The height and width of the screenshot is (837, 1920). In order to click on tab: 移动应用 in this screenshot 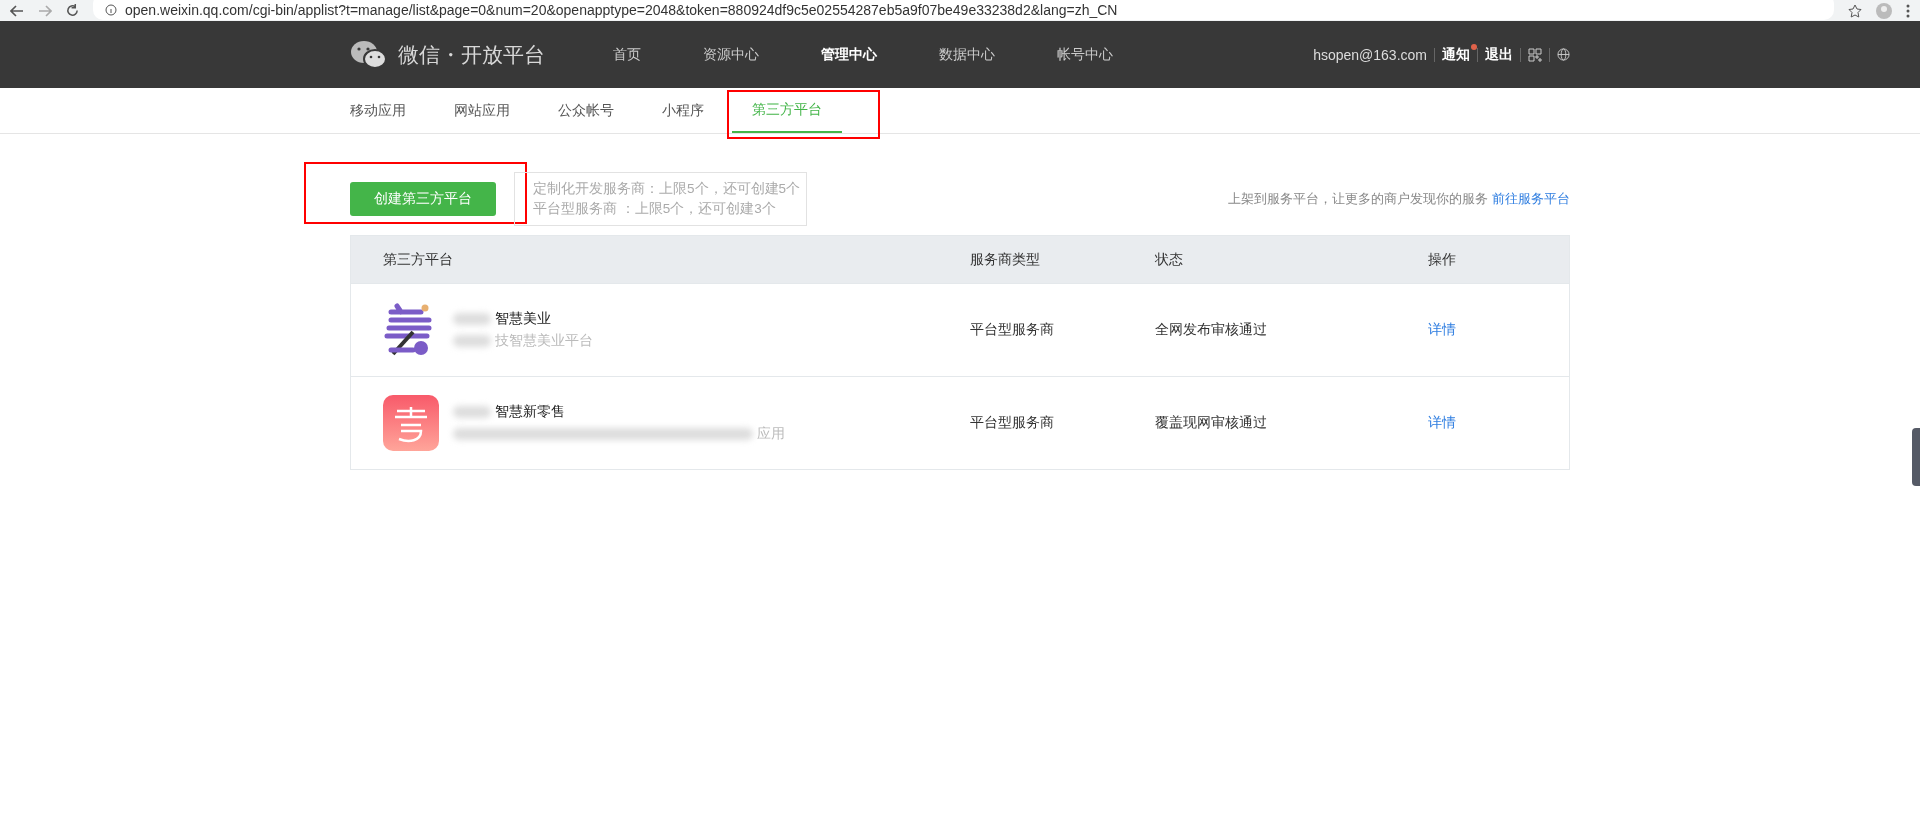, I will do `click(388, 110)`.